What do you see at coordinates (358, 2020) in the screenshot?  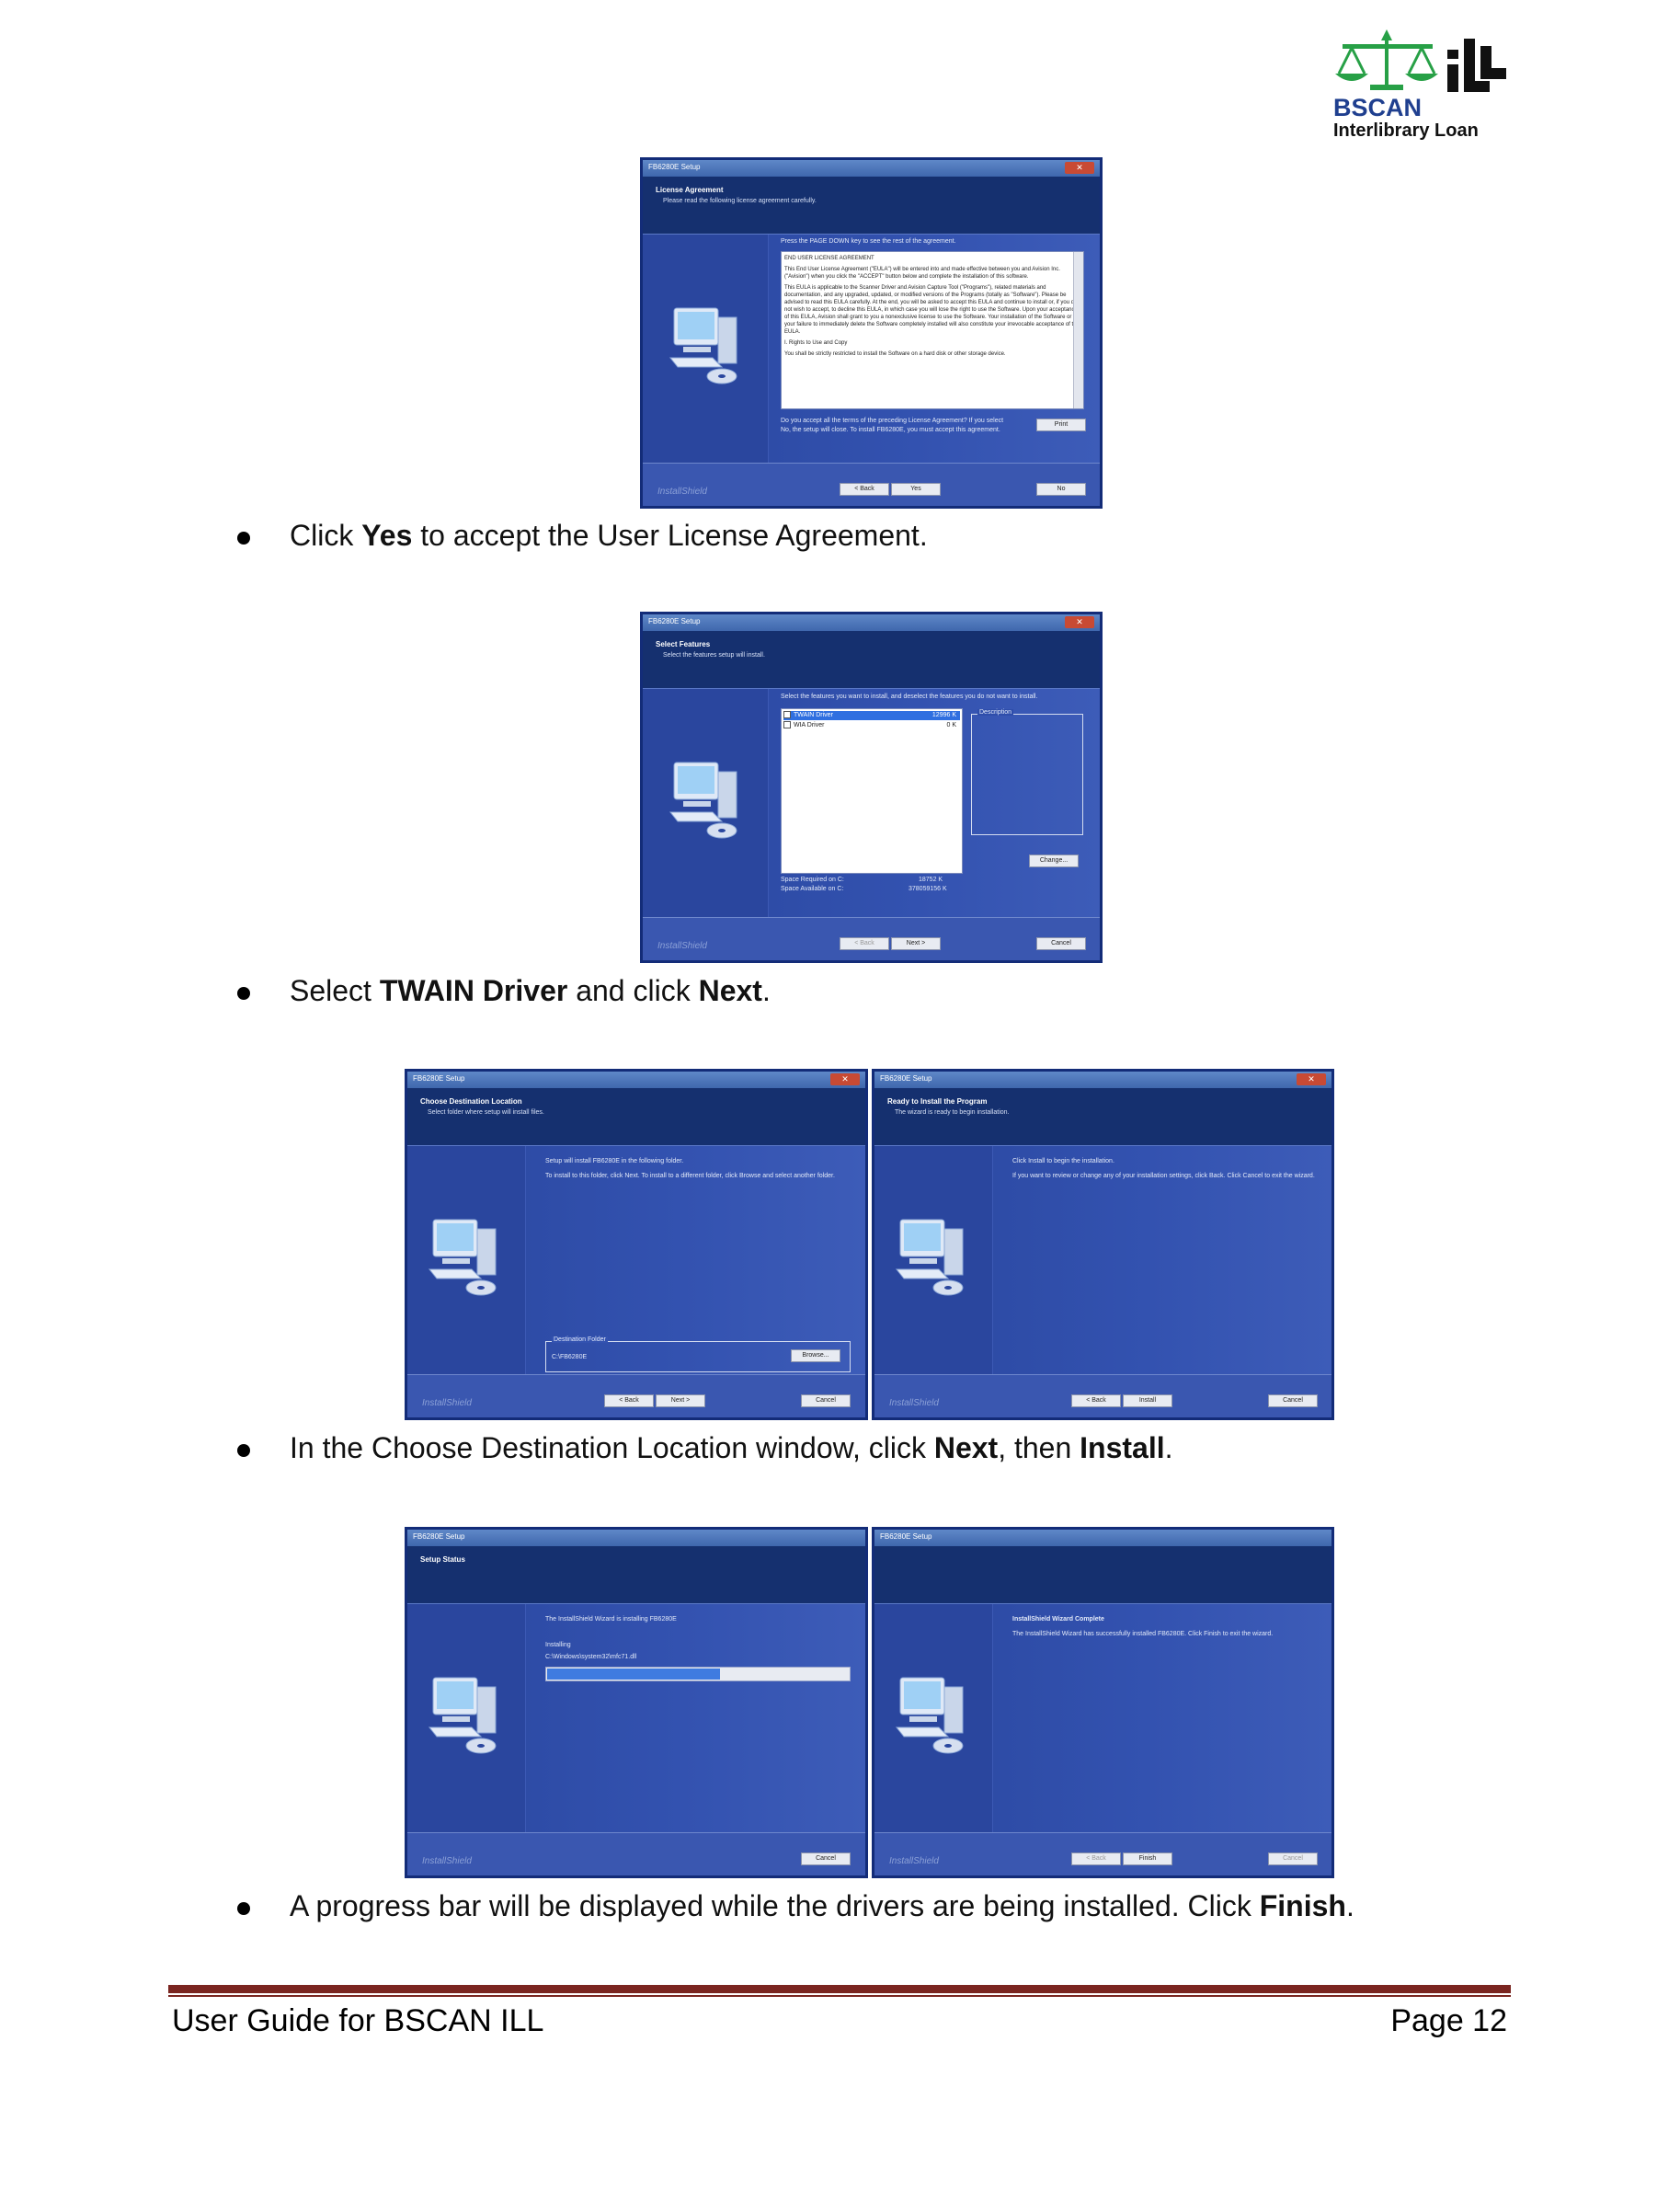 I see `footer-title: User Guide for BSCAN ILL` at bounding box center [358, 2020].